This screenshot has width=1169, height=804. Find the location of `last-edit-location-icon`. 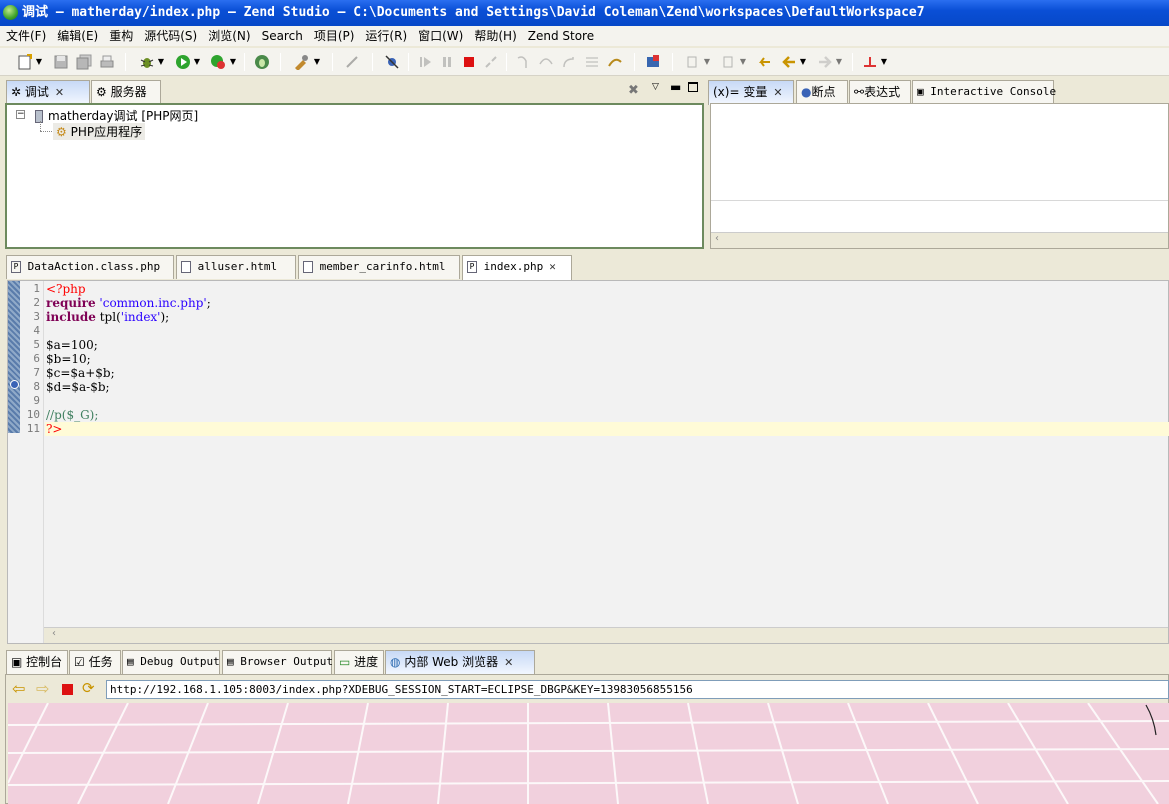

last-edit-location-icon is located at coordinates (764, 62).